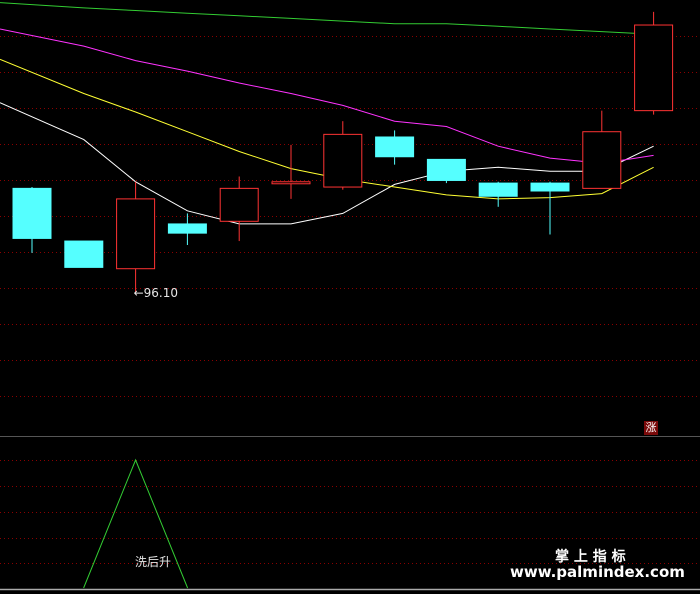  Describe the element at coordinates (597, 572) in the screenshot. I see `watermark-url: www.palmindex.com` at that location.